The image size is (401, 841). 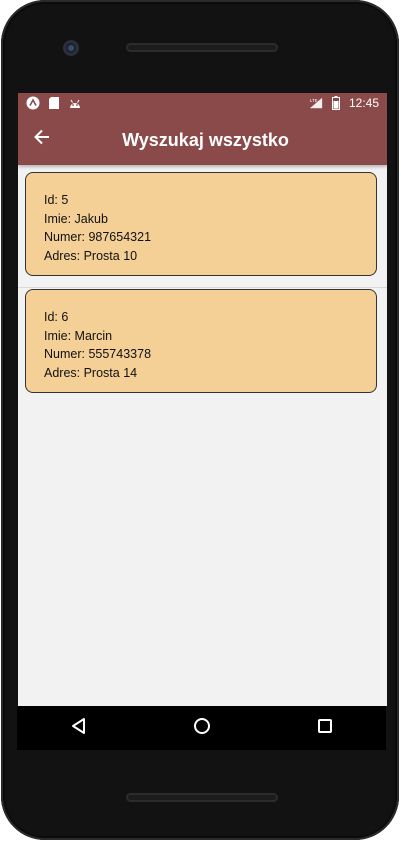 What do you see at coordinates (363, 103) in the screenshot?
I see `status-time: 12:45` at bounding box center [363, 103].